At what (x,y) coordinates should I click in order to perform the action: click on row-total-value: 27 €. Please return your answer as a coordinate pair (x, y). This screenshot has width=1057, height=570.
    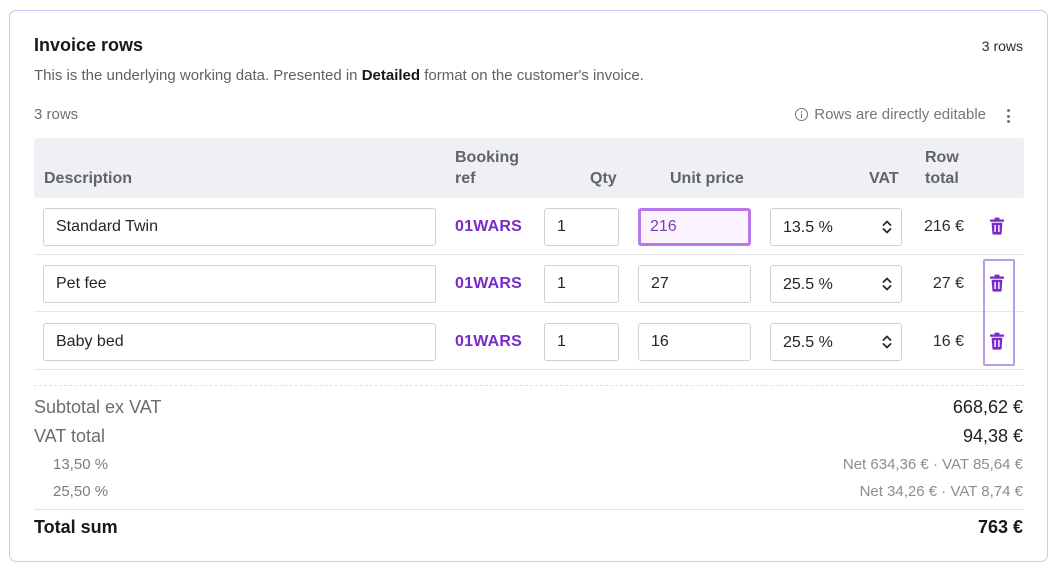
    Looking at the image, I should click on (948, 283).